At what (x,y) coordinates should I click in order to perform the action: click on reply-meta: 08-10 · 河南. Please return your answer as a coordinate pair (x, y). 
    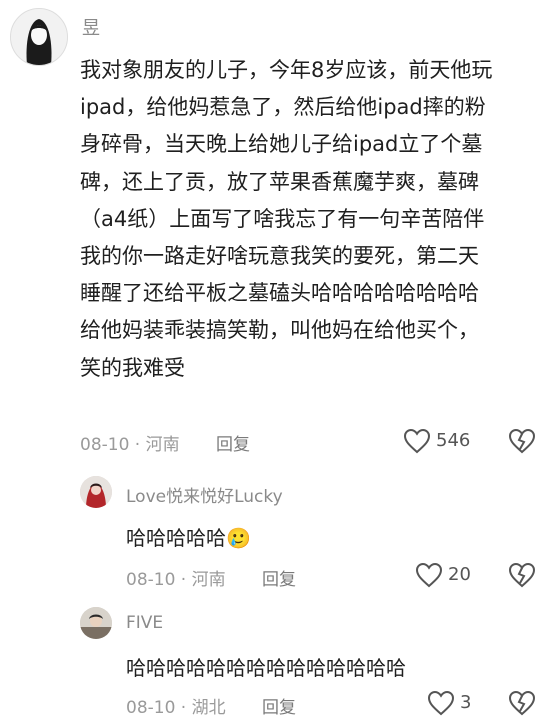
    Looking at the image, I should click on (176, 580).